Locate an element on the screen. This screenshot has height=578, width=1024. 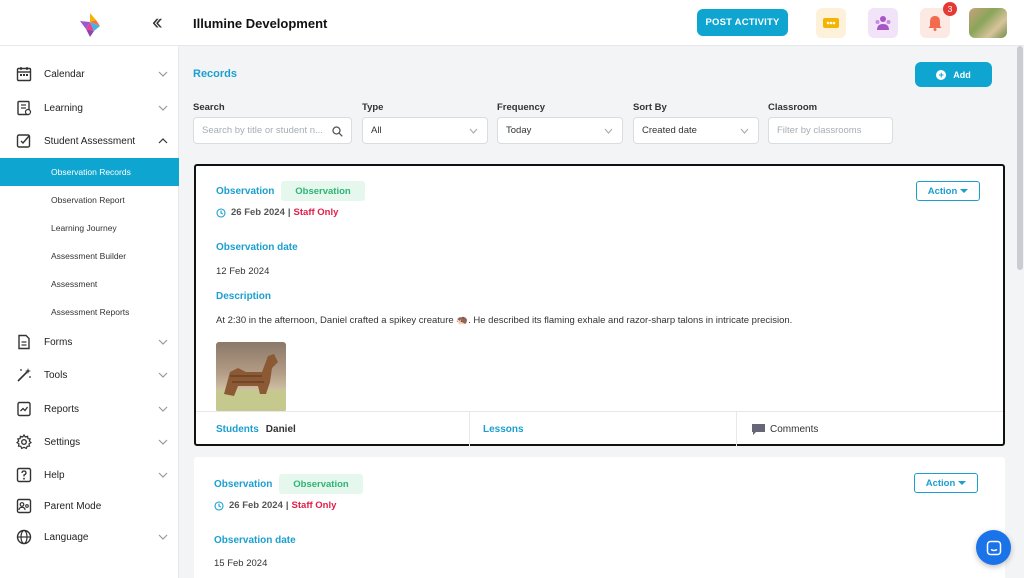
sidebar-item-calendar: Calendar is located at coordinates (89, 74).